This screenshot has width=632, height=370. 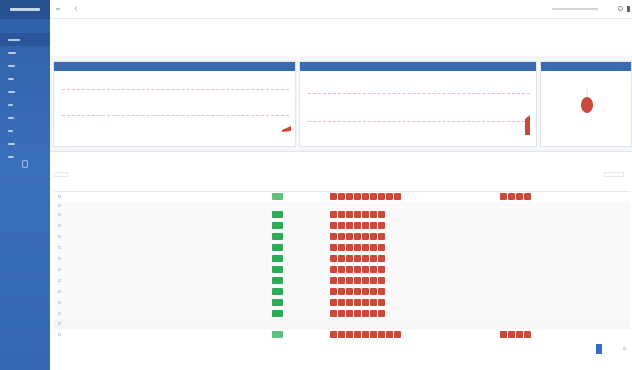 What do you see at coordinates (61, 174) in the screenshot?
I see `search-input` at bounding box center [61, 174].